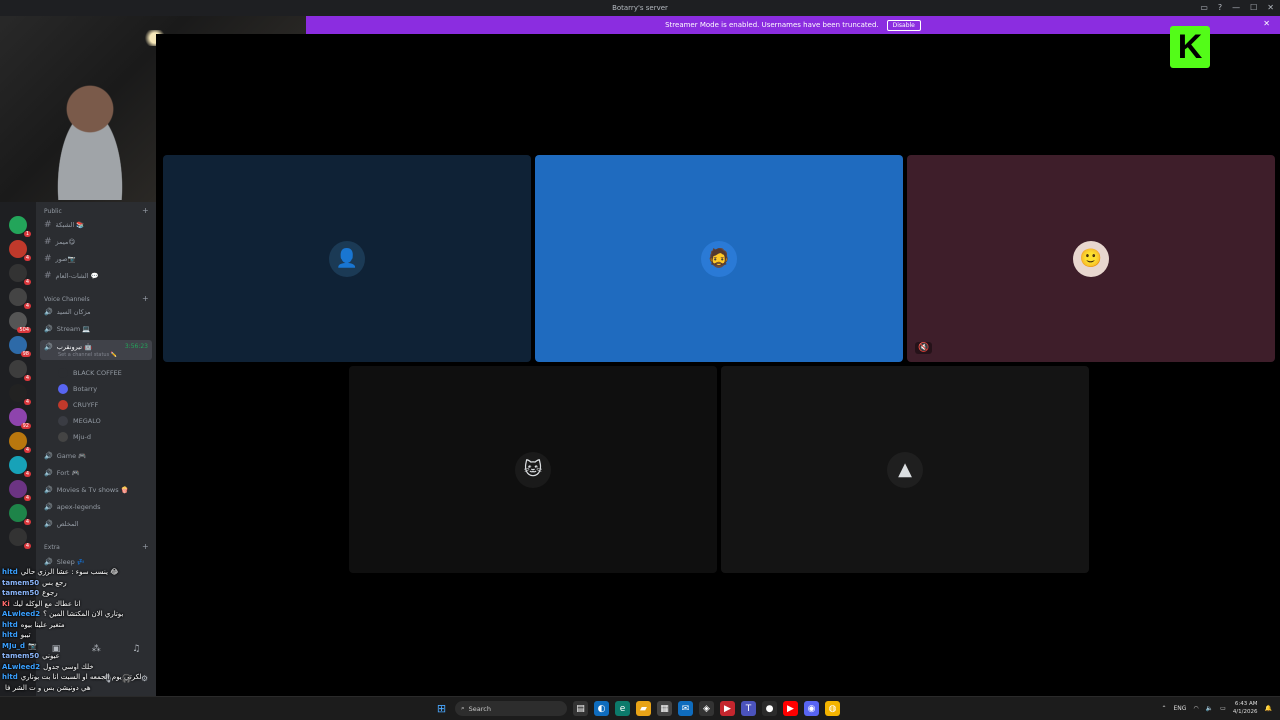 The width and height of the screenshot is (1280, 720). What do you see at coordinates (580, 708) in the screenshot?
I see `task-view-icon: ▤` at bounding box center [580, 708].